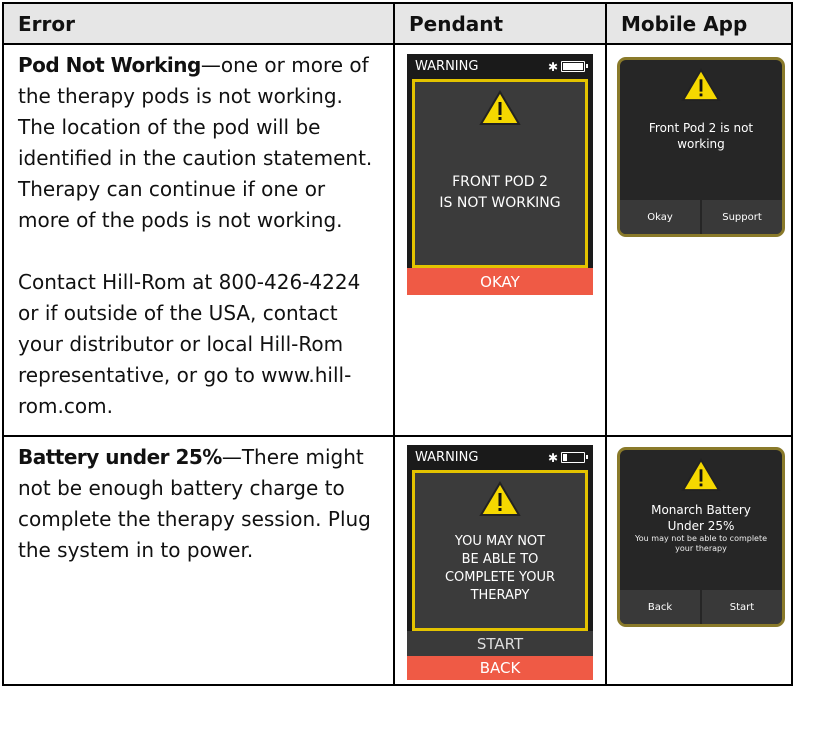 The width and height of the screenshot is (817, 736). I want to click on pendant-message-line: FRONT POD 2, so click(500, 182).